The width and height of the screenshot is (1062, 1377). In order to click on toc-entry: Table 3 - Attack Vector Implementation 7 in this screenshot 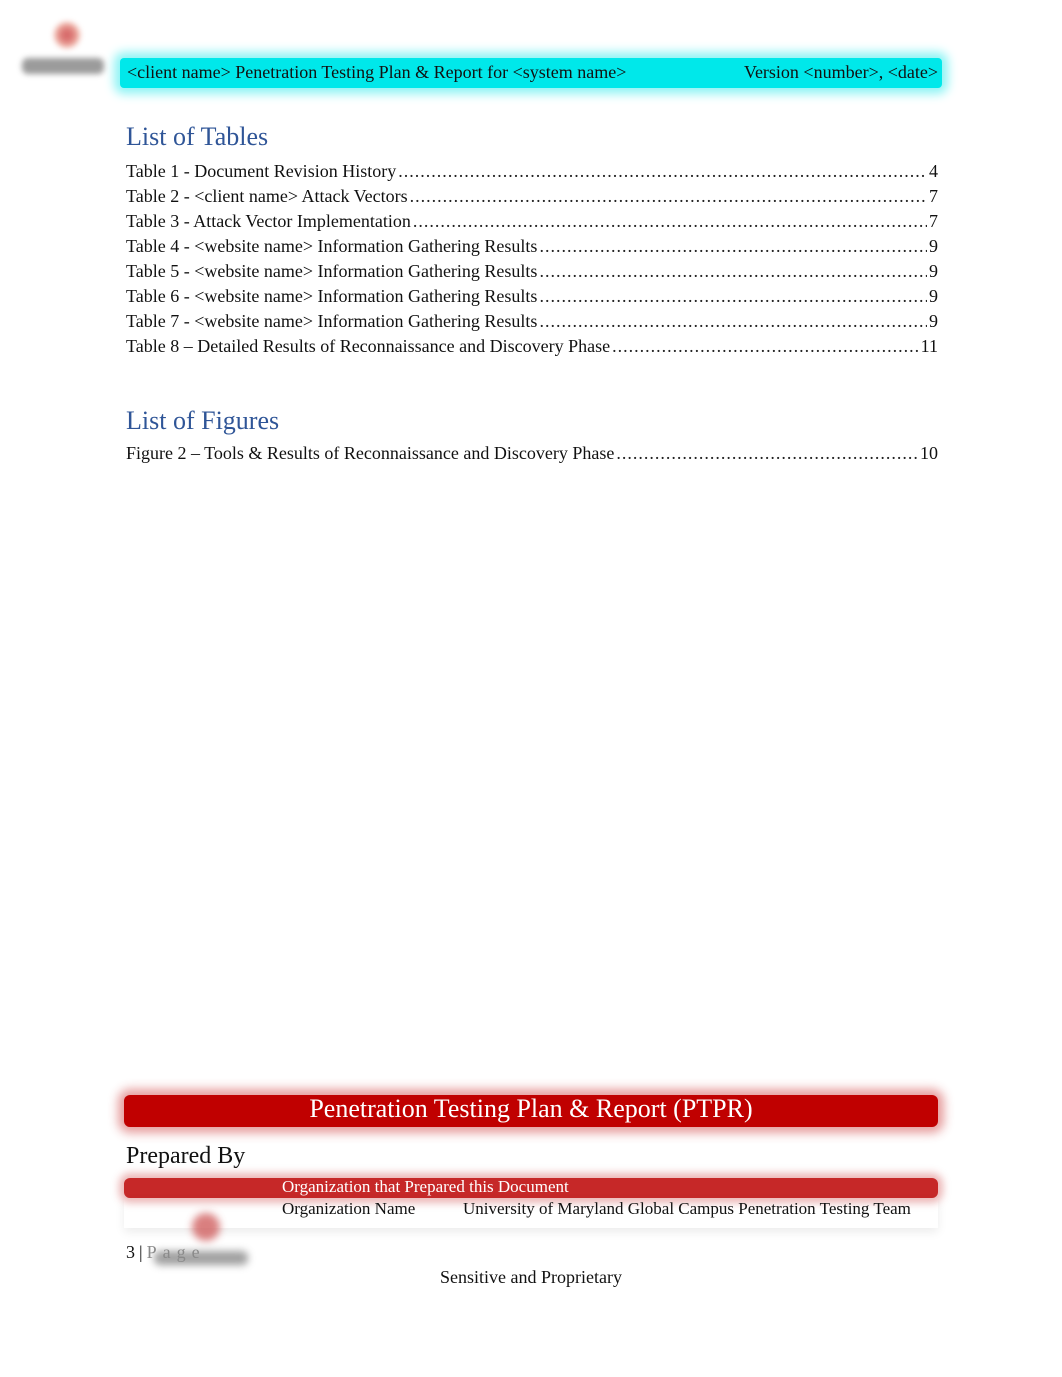, I will do `click(532, 221)`.